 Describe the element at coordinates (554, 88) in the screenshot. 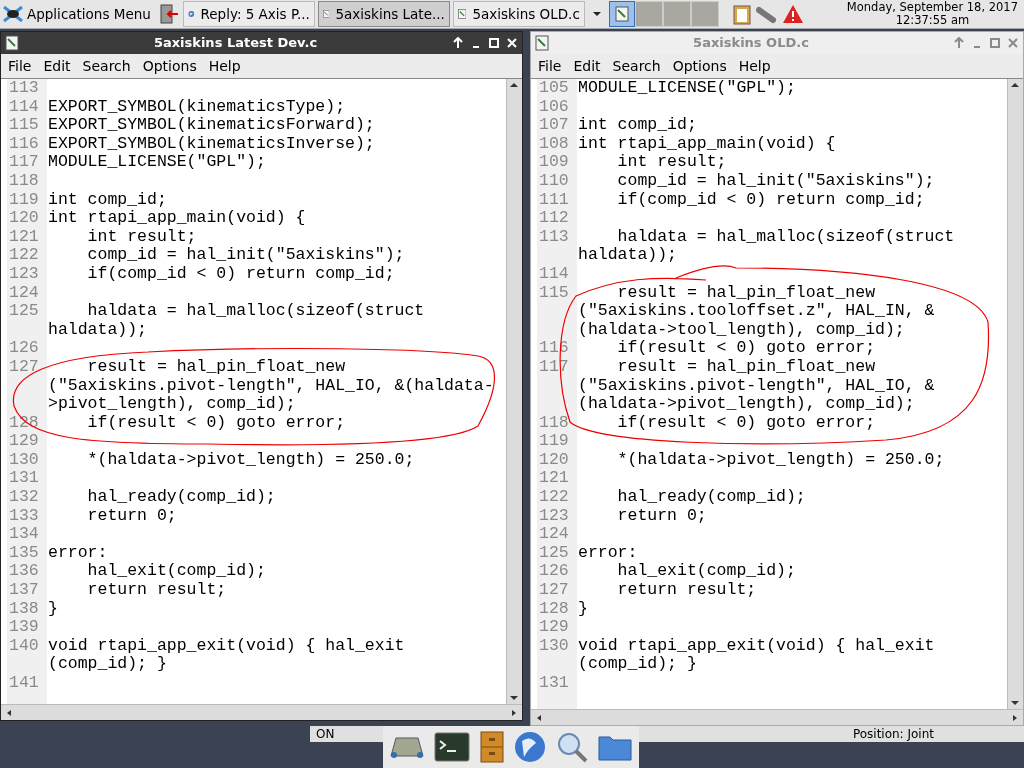

I see `line-number: 105` at that location.